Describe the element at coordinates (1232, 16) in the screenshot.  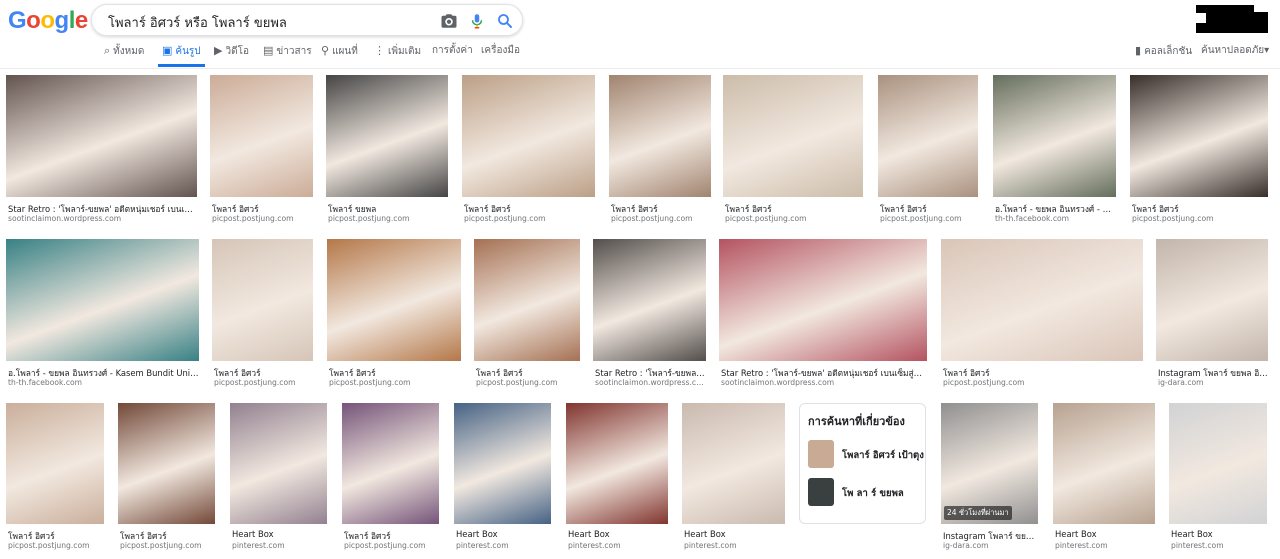
I see `account-avatar` at that location.